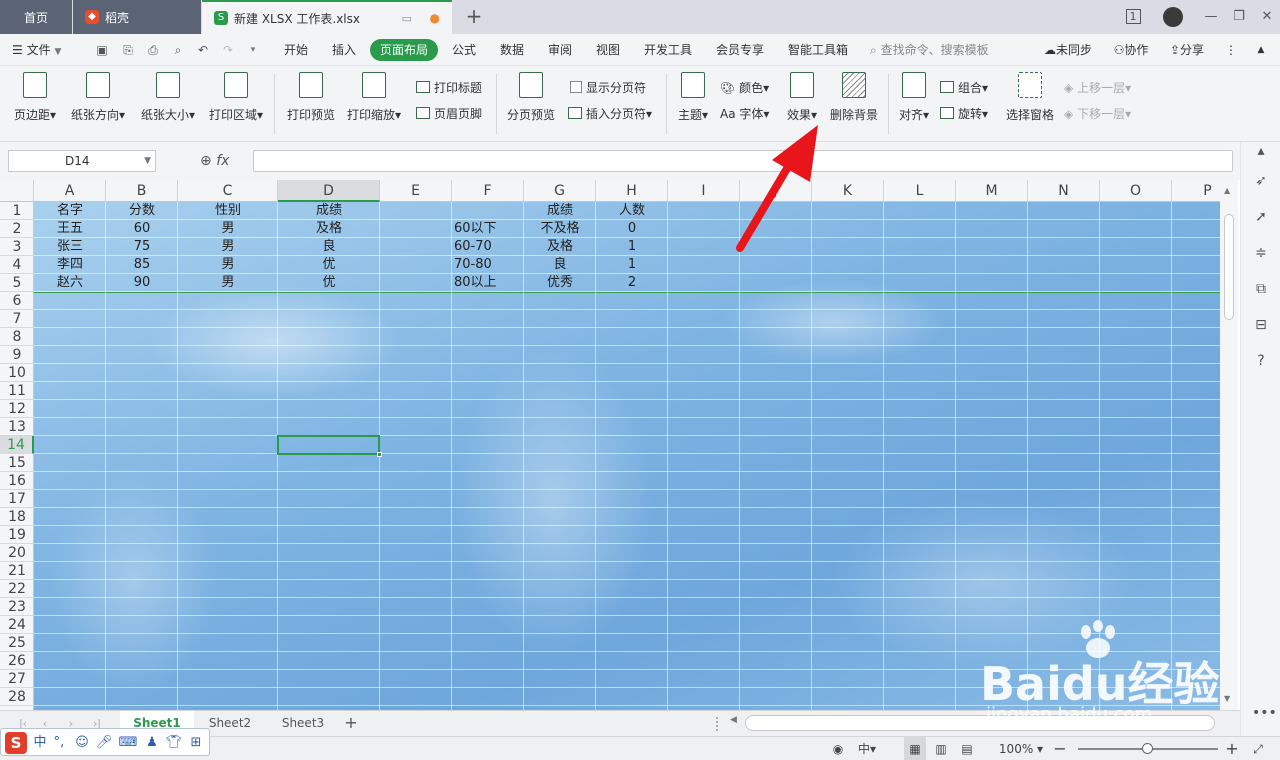 This screenshot has height=760, width=1280. I want to click on menu-developer: 开发工具, so click(668, 50).